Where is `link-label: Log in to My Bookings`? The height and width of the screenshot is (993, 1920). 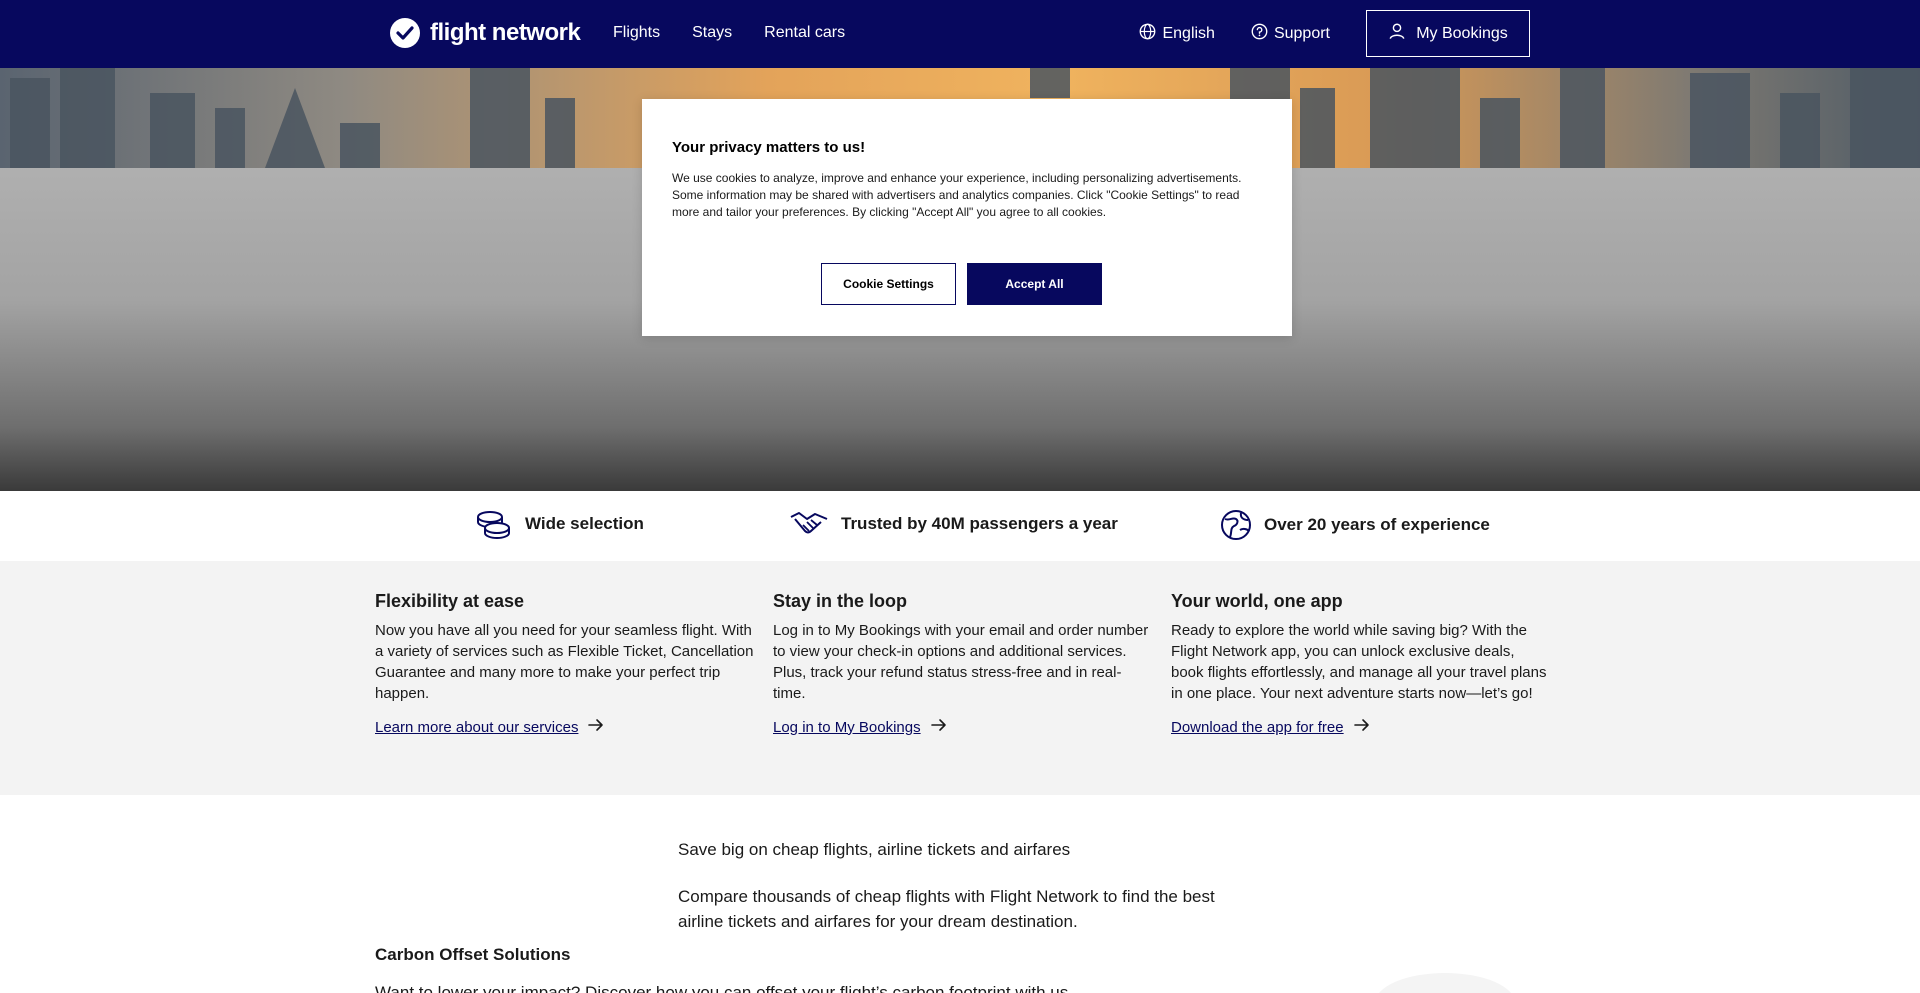 link-label: Log in to My Bookings is located at coordinates (847, 727).